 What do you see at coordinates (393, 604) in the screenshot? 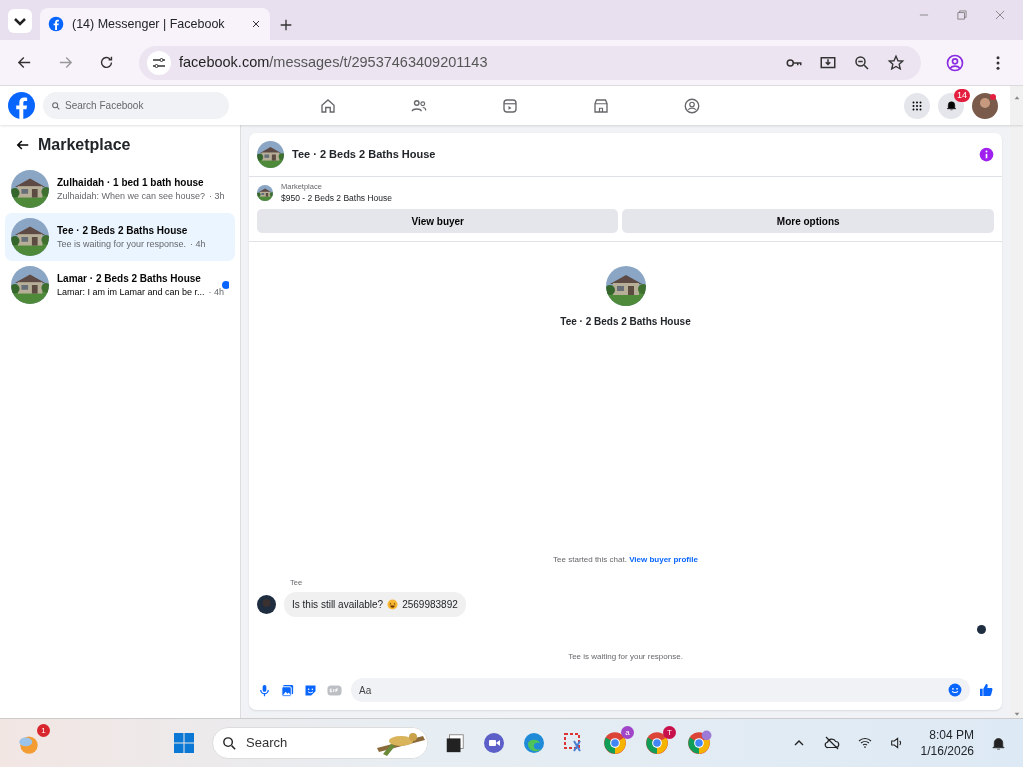
I see `laughing-emoji-icon` at bounding box center [393, 604].